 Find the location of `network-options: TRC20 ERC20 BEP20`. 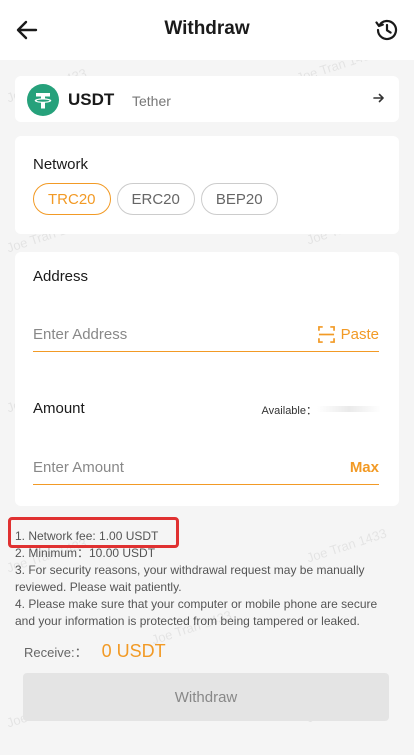

network-options: TRC20 ERC20 BEP20 is located at coordinates (155, 199).